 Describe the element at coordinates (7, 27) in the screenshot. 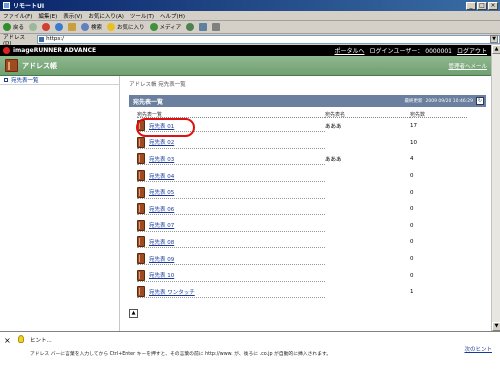

I see `back-arrow-icon` at that location.